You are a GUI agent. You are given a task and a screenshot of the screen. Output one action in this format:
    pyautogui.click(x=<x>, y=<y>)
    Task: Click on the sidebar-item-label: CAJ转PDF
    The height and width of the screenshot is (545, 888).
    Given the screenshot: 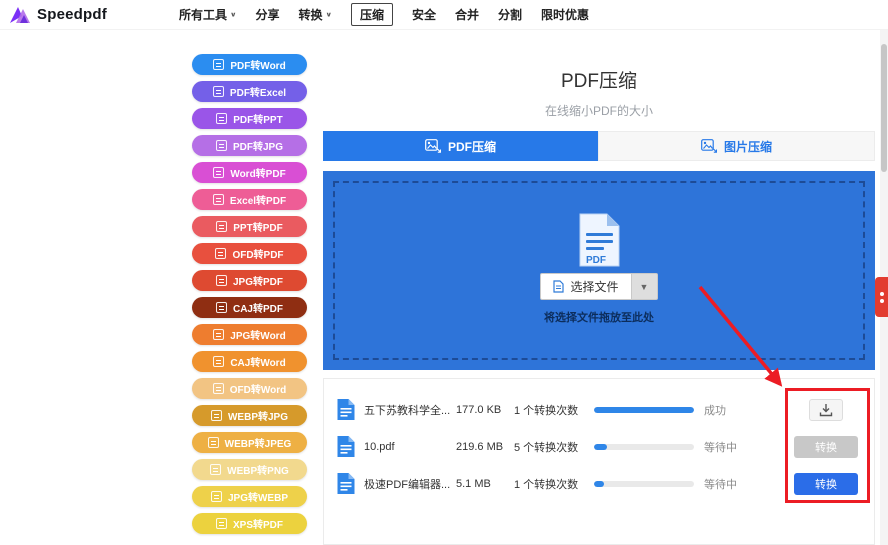 What is the action you would take?
    pyautogui.click(x=257, y=309)
    